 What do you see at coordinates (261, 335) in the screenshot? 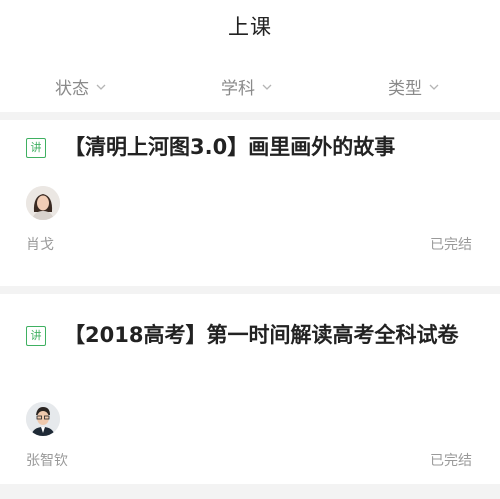
I see `course-title-text: 【2018高考】第一时间解读高考全科试卷` at bounding box center [261, 335].